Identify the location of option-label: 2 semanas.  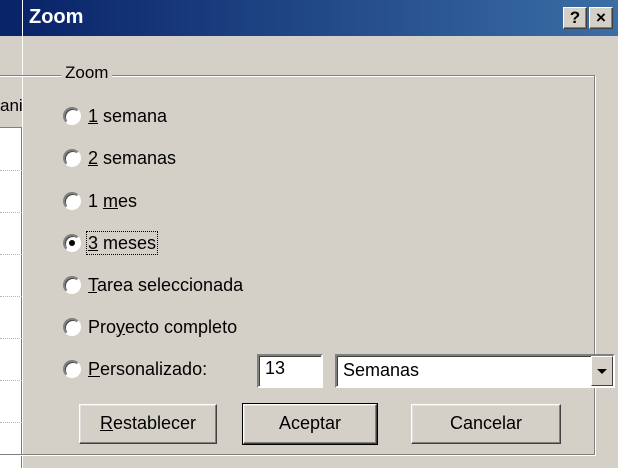
(132, 158).